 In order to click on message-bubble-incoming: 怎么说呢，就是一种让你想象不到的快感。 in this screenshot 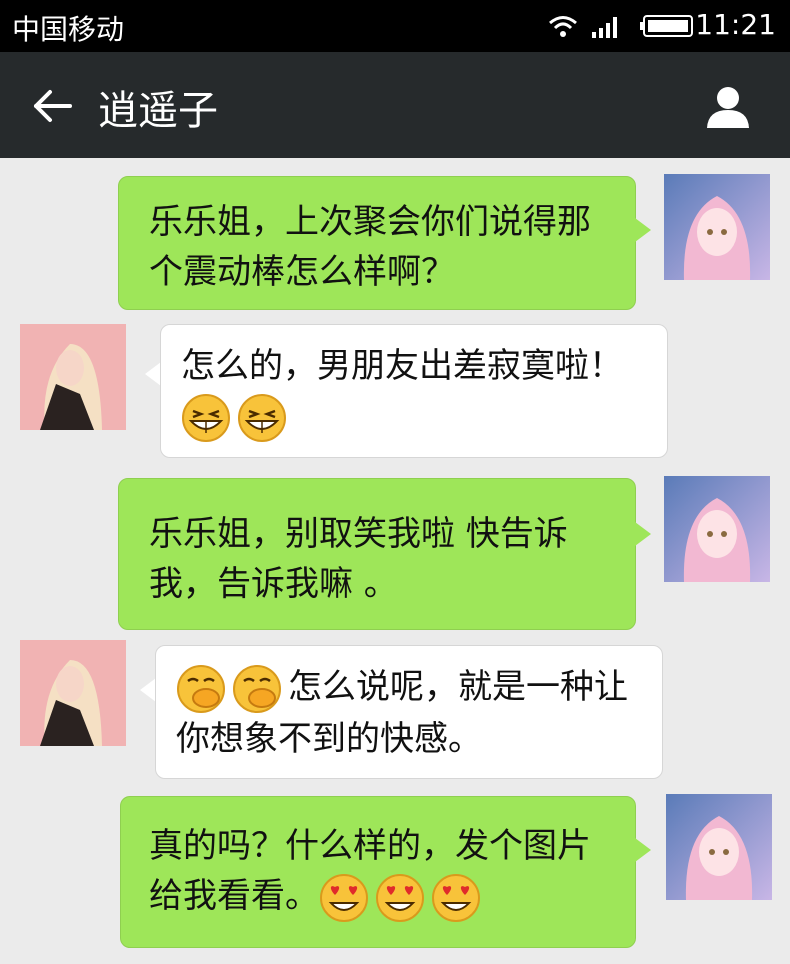, I will do `click(409, 712)`.